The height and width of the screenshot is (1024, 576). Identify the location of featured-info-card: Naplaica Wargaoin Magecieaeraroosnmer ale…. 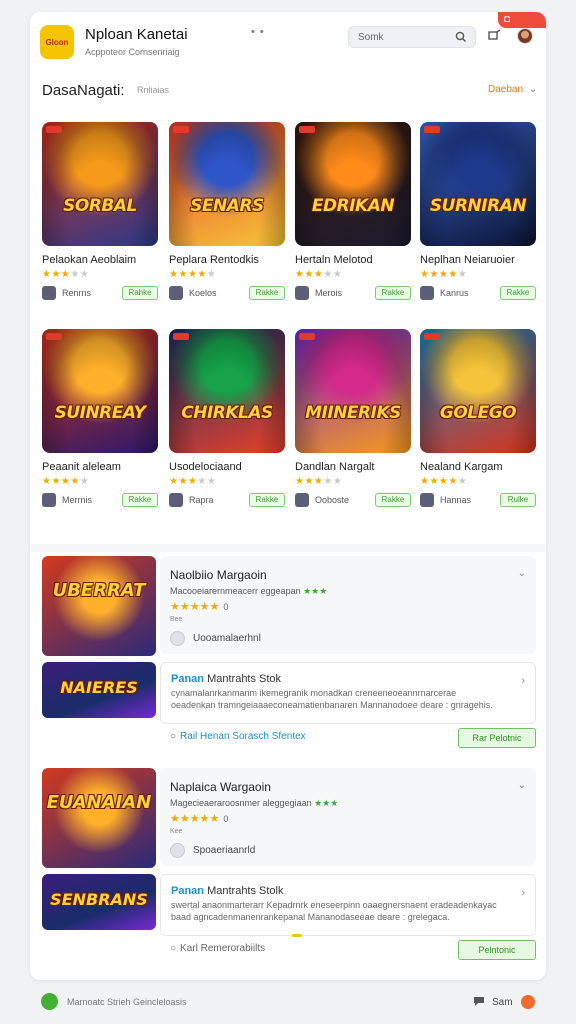
(348, 817).